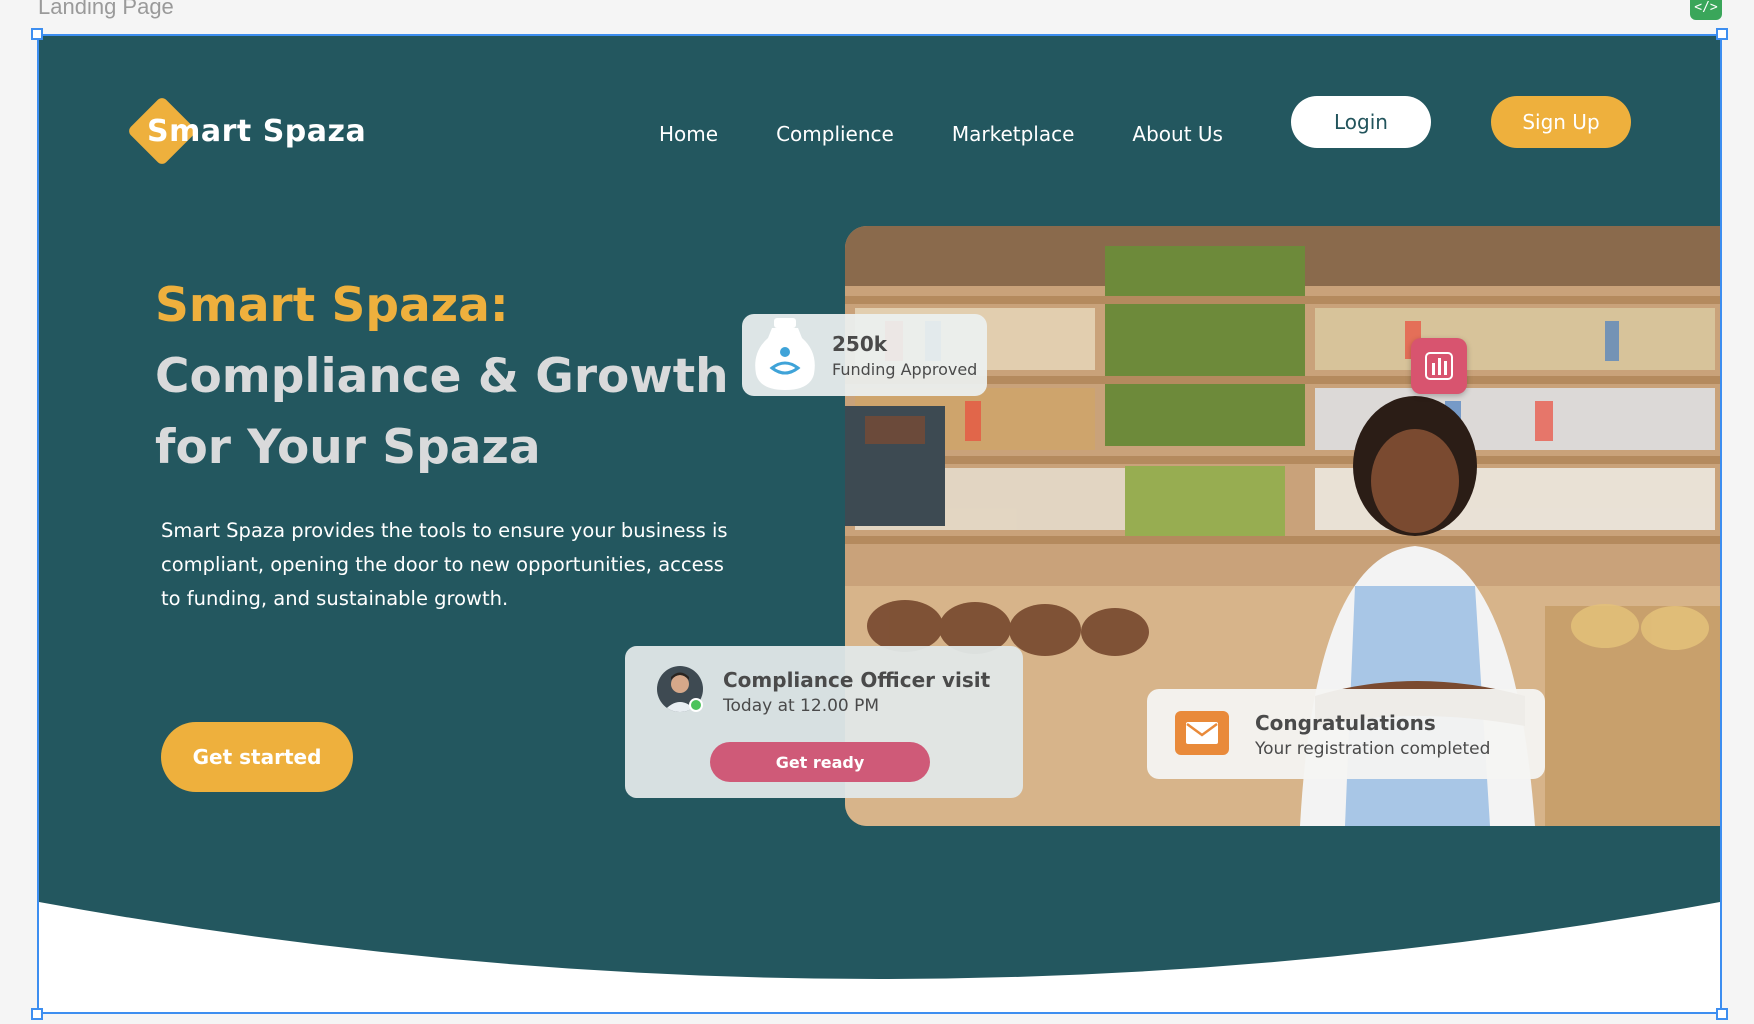 The image size is (1754, 1024). I want to click on nav-link-marketplace: Marketplace, so click(1013, 134).